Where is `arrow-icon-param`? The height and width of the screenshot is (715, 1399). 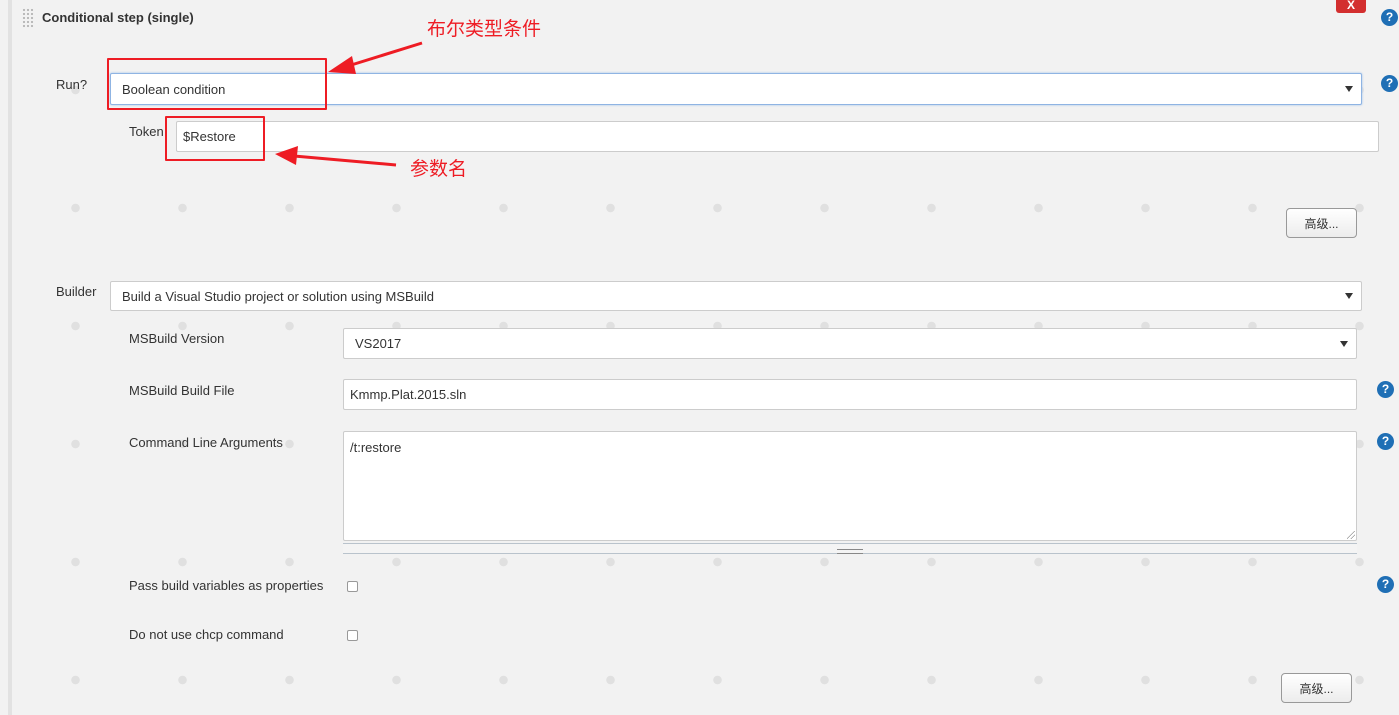
arrow-icon-param is located at coordinates (336, 156).